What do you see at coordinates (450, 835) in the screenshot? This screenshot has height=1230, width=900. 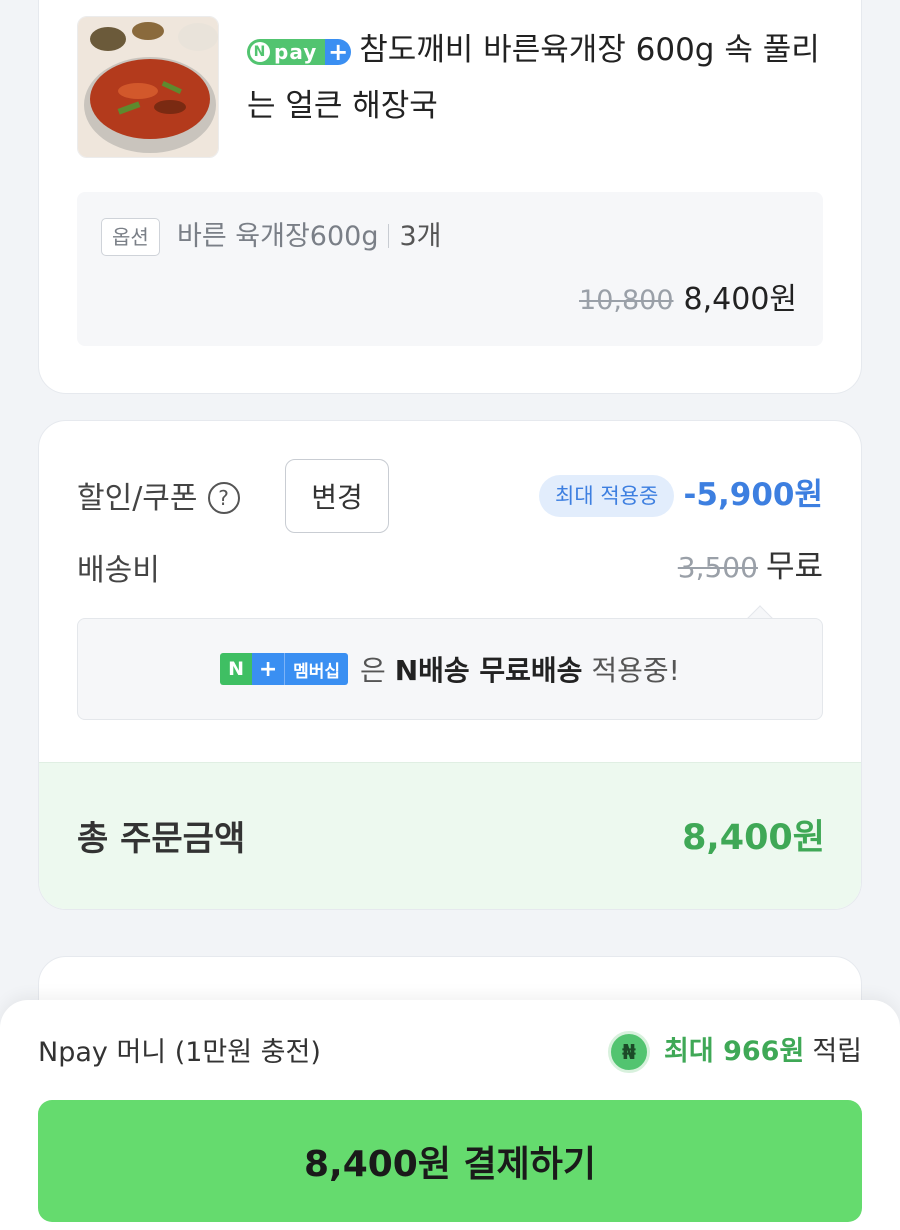 I see `total-row: 총 주문금액 8,400원` at bounding box center [450, 835].